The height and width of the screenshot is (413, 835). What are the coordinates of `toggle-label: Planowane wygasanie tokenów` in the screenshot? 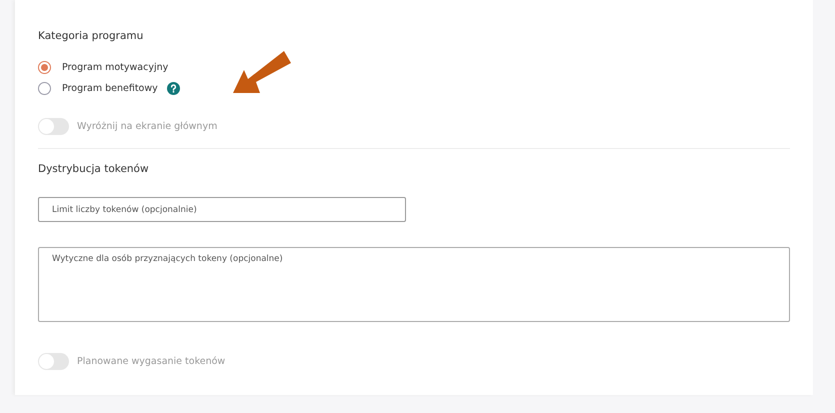 It's located at (151, 361).